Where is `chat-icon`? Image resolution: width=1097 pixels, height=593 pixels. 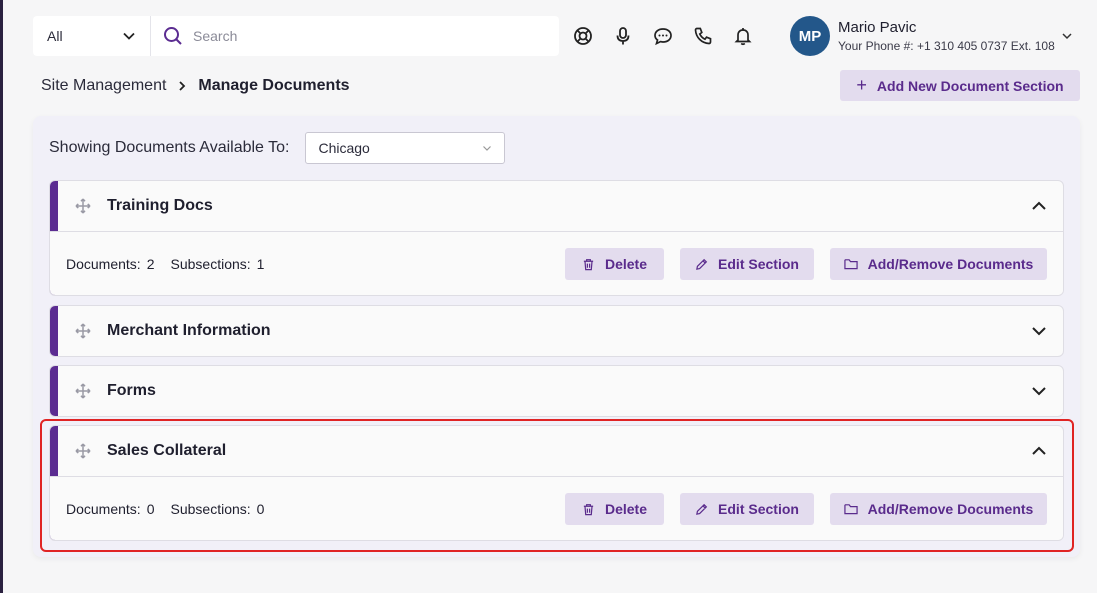
chat-icon is located at coordinates (663, 36).